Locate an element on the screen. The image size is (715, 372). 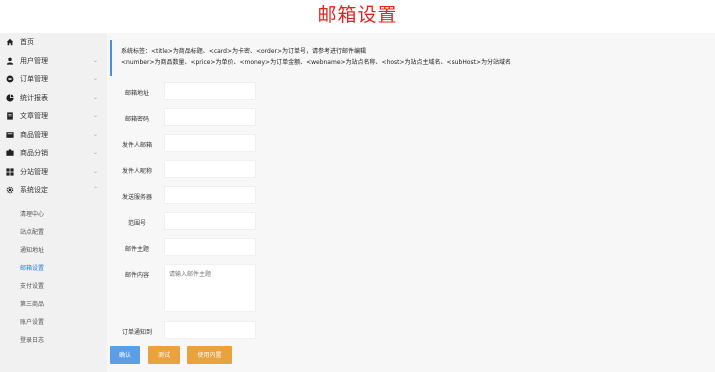
email-password-label: 邮箱密码 is located at coordinates (136, 119).